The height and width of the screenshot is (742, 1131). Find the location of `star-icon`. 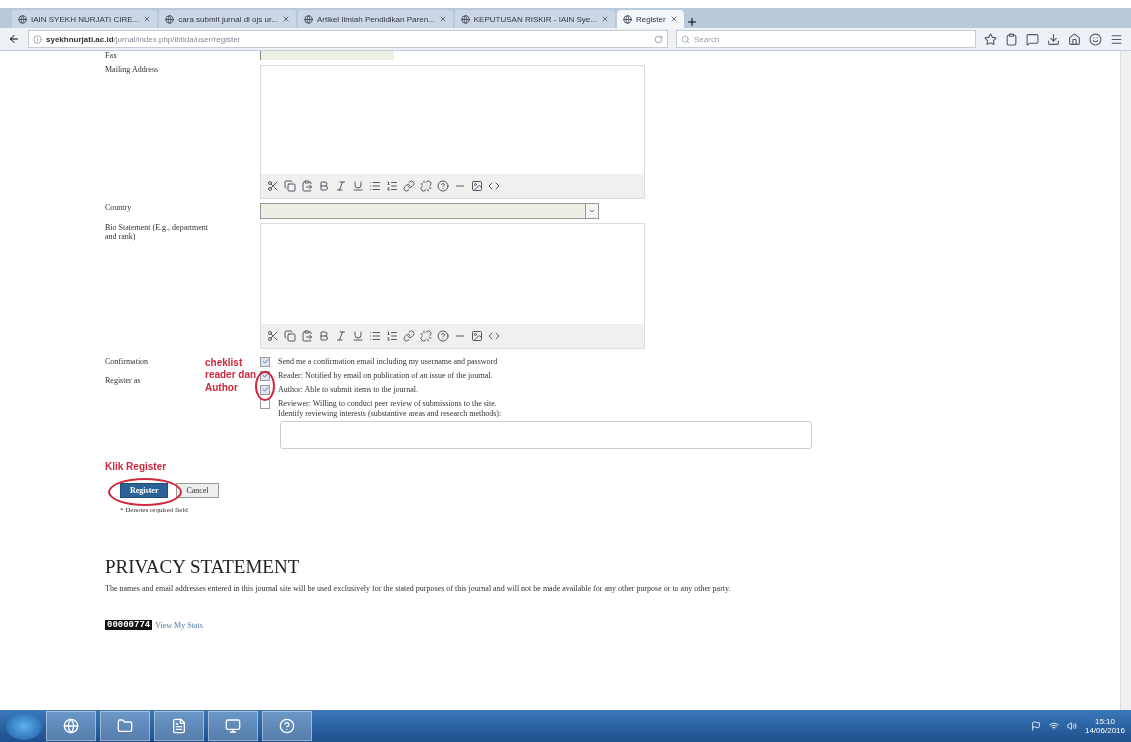

star-icon is located at coordinates (990, 39).